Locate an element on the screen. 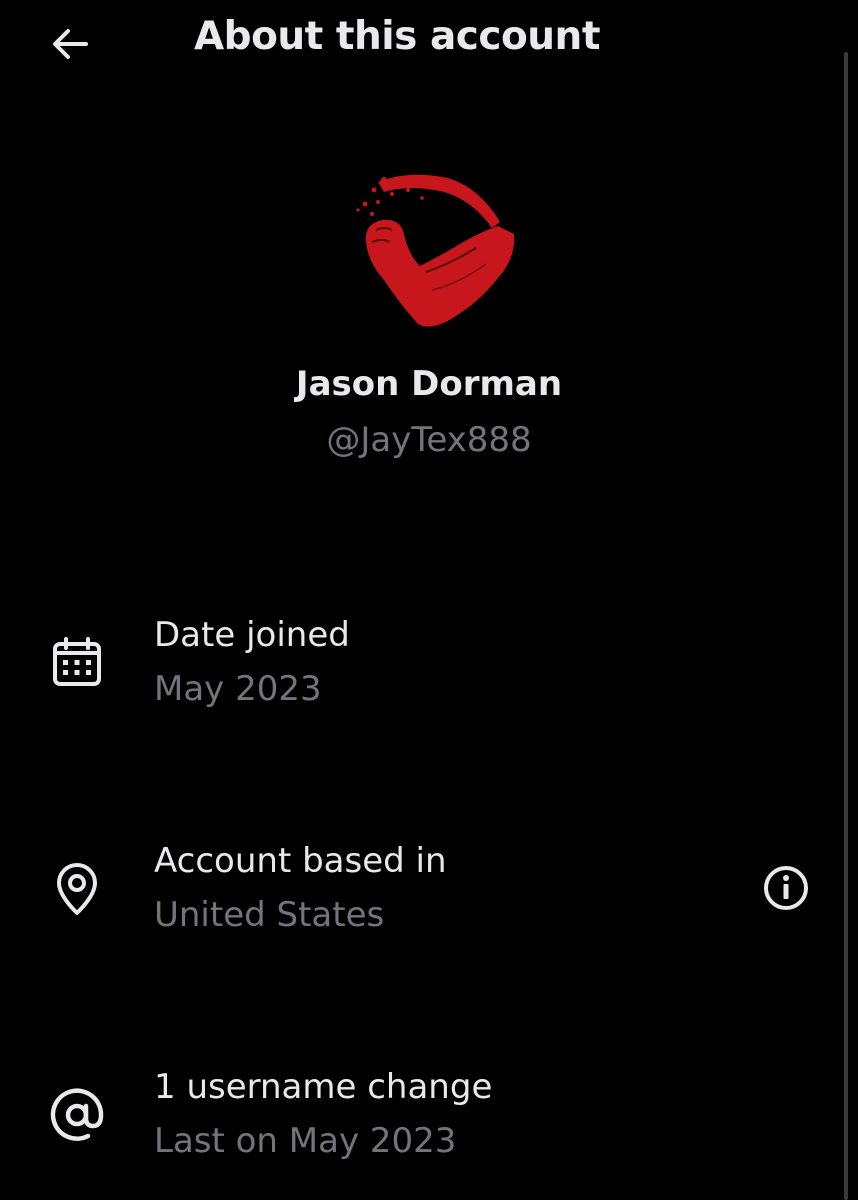  account-location-text: Account based in United States is located at coordinates (300, 888).